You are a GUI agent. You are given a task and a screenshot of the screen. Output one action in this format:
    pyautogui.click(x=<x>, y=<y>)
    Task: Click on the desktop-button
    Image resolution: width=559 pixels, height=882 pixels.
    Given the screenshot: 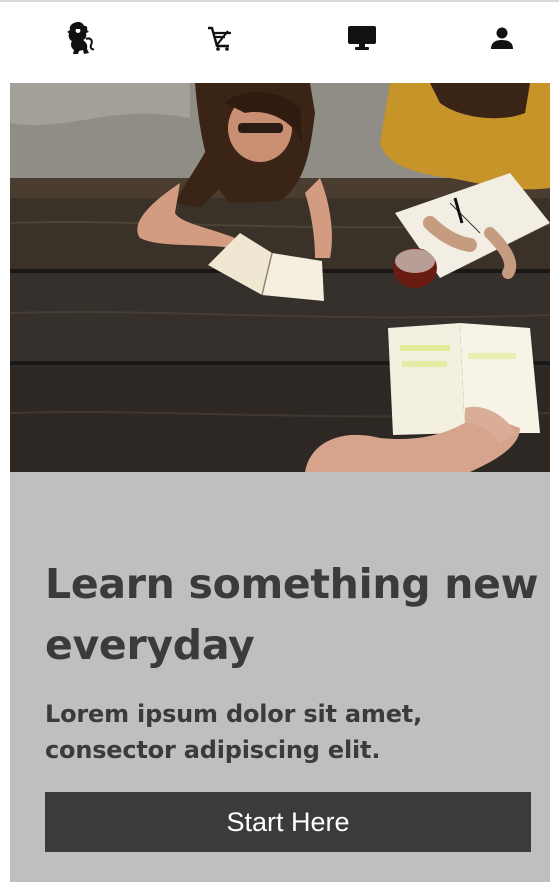 What is the action you would take?
    pyautogui.click(x=362, y=38)
    